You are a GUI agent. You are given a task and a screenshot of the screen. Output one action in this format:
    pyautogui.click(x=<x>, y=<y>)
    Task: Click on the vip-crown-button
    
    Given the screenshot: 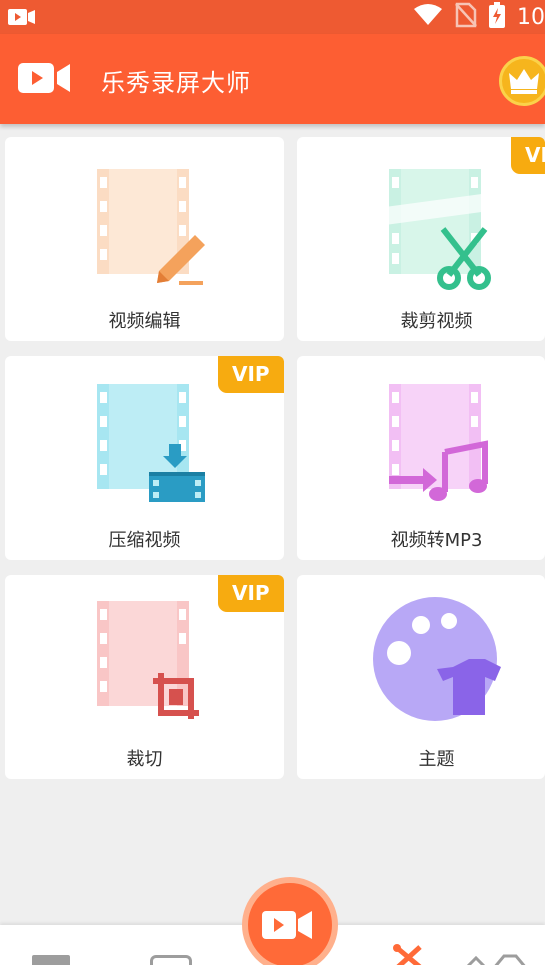 What is the action you would take?
    pyautogui.click(x=522, y=81)
    